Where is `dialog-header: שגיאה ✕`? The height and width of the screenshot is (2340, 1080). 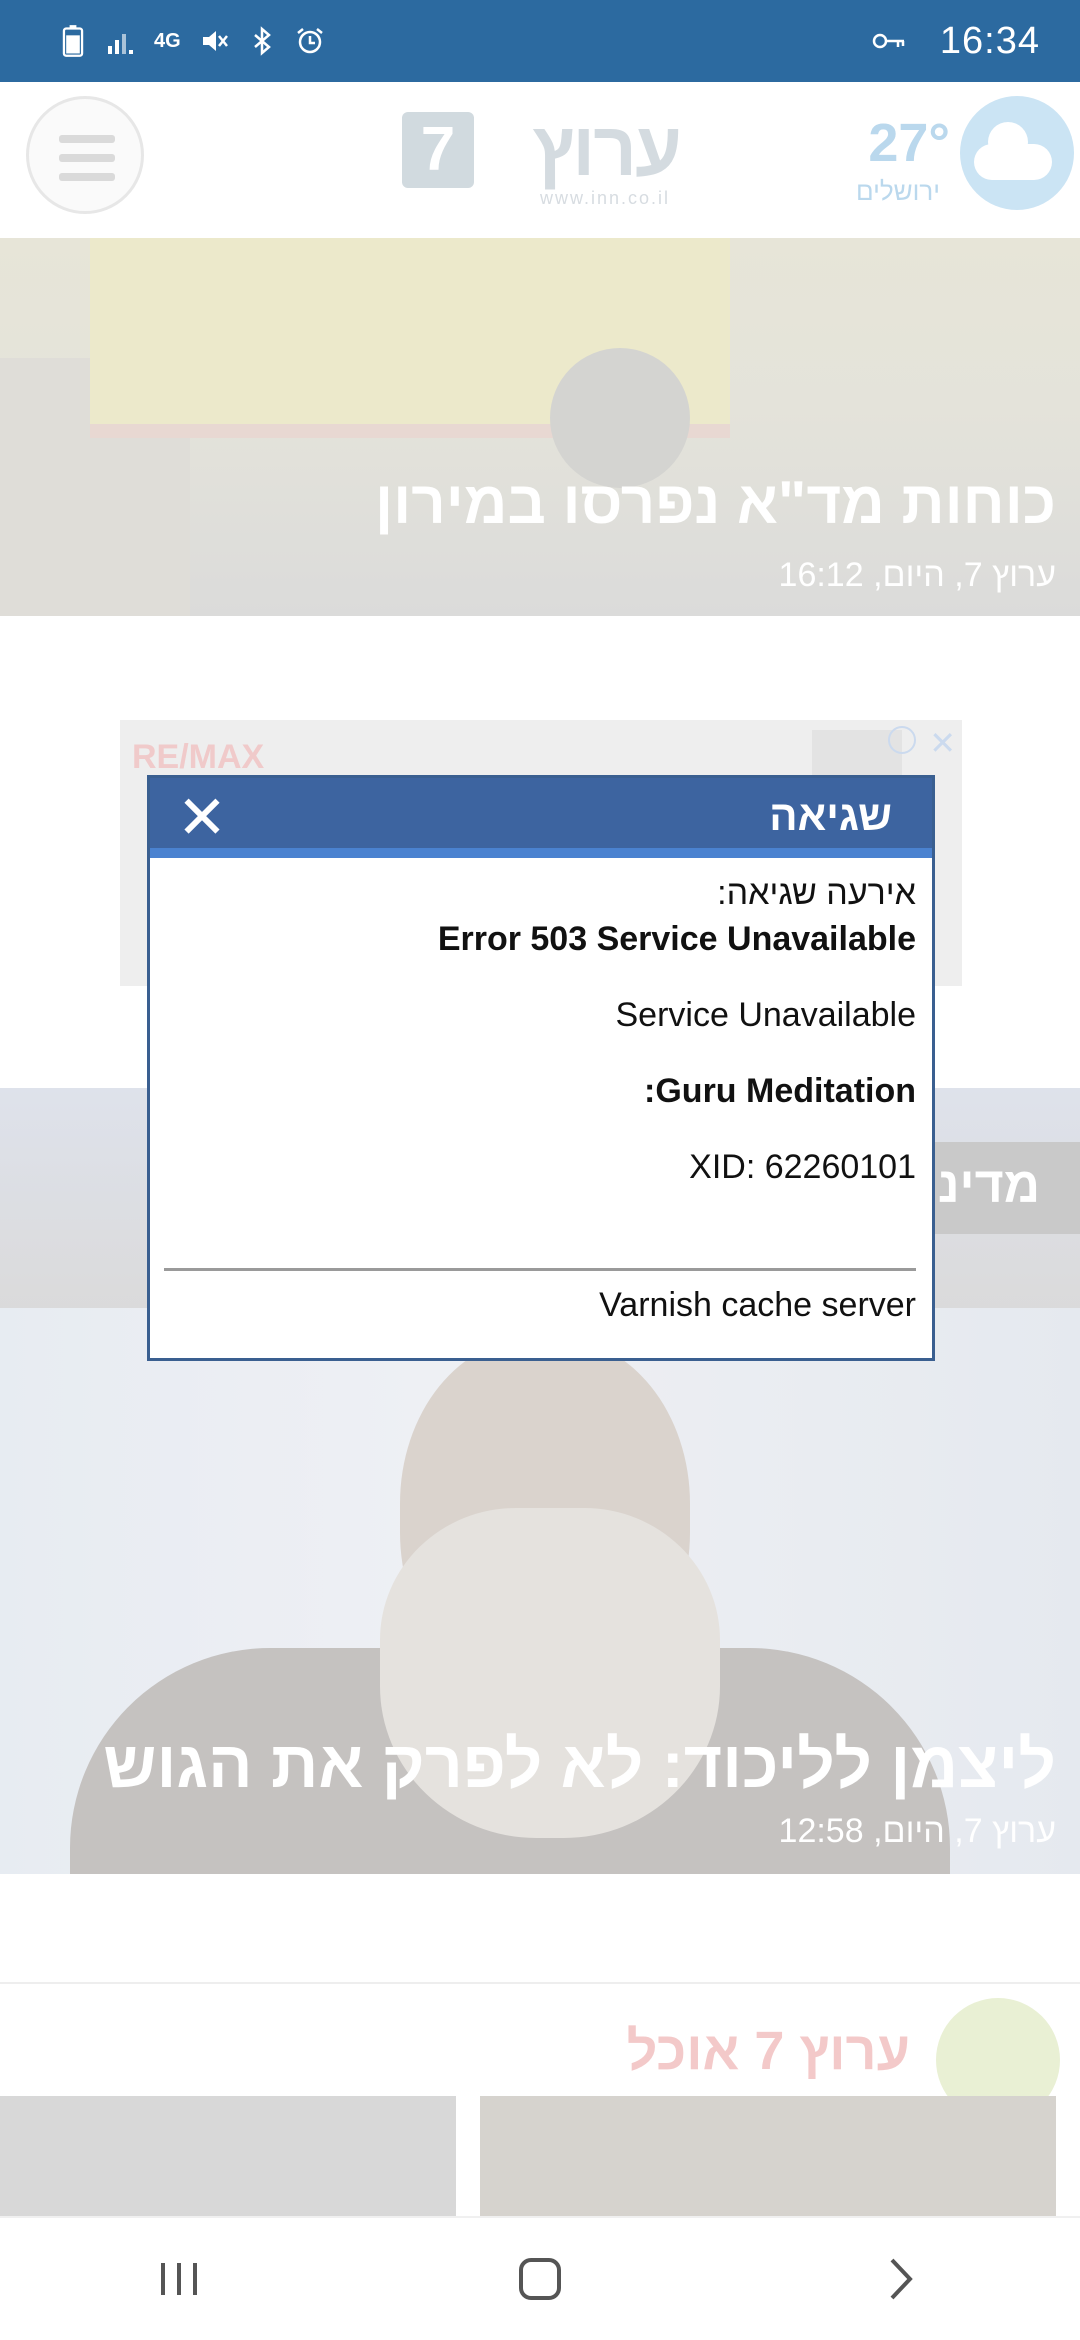 dialog-header: שגיאה ✕ is located at coordinates (541, 818).